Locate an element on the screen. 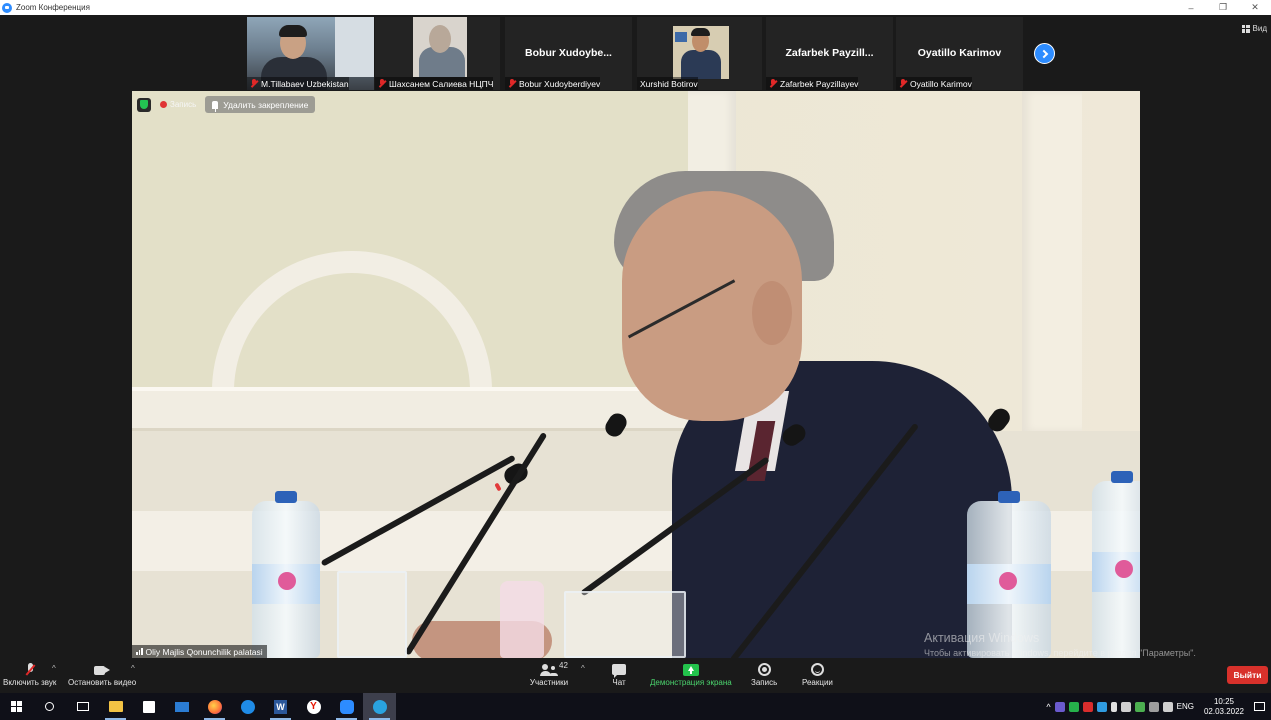  audio-options-caret: ^ is located at coordinates (54, 668).